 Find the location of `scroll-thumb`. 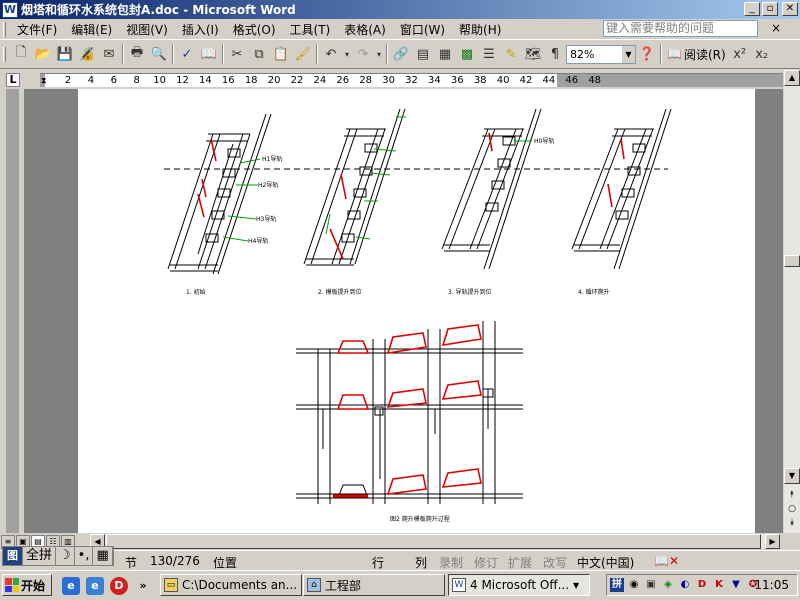

scroll-thumb is located at coordinates (792, 261).